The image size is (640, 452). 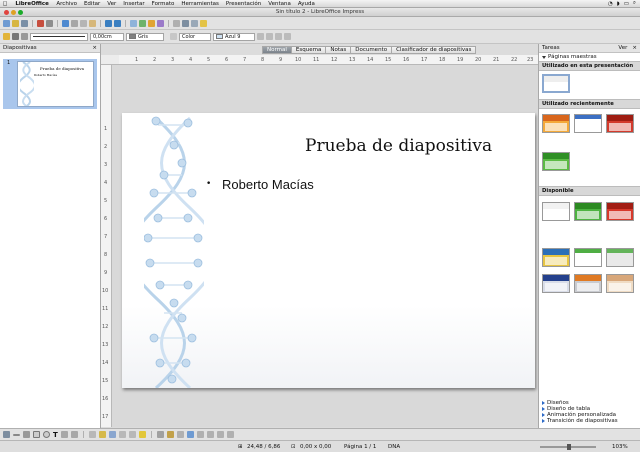 What do you see at coordinates (26, 434) in the screenshot?
I see `arrow-line-icon` at bounding box center [26, 434].